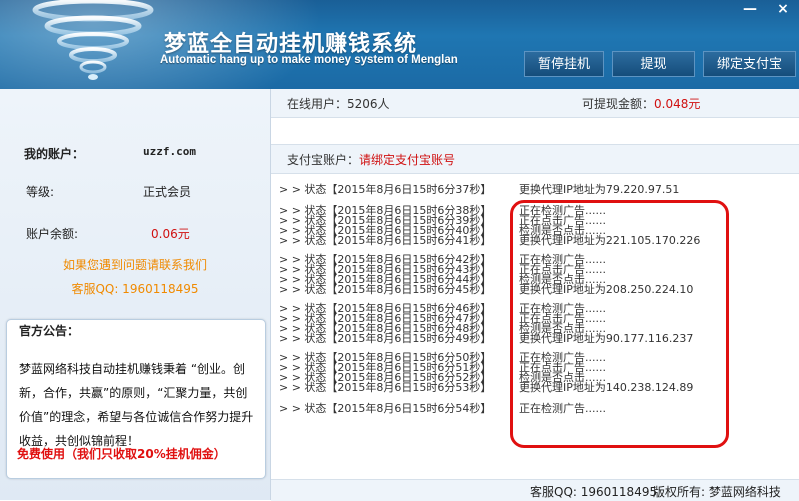  I want to click on log-status: > > 状态【2015年8月6日15时6分54秒】, so click(385, 408).